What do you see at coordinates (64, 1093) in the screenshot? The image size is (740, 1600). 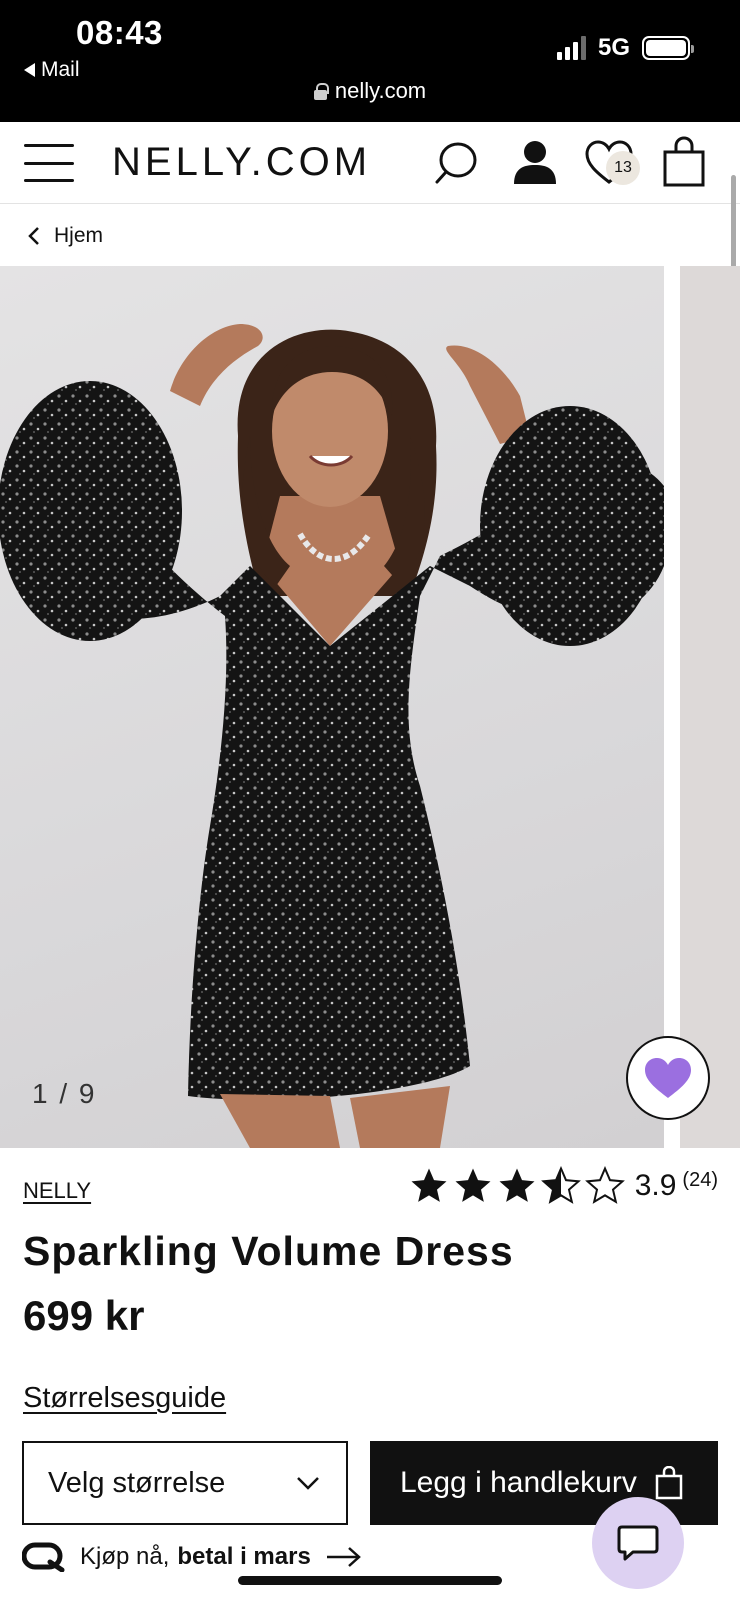 I see `gallery-counter: 1 / 9` at bounding box center [64, 1093].